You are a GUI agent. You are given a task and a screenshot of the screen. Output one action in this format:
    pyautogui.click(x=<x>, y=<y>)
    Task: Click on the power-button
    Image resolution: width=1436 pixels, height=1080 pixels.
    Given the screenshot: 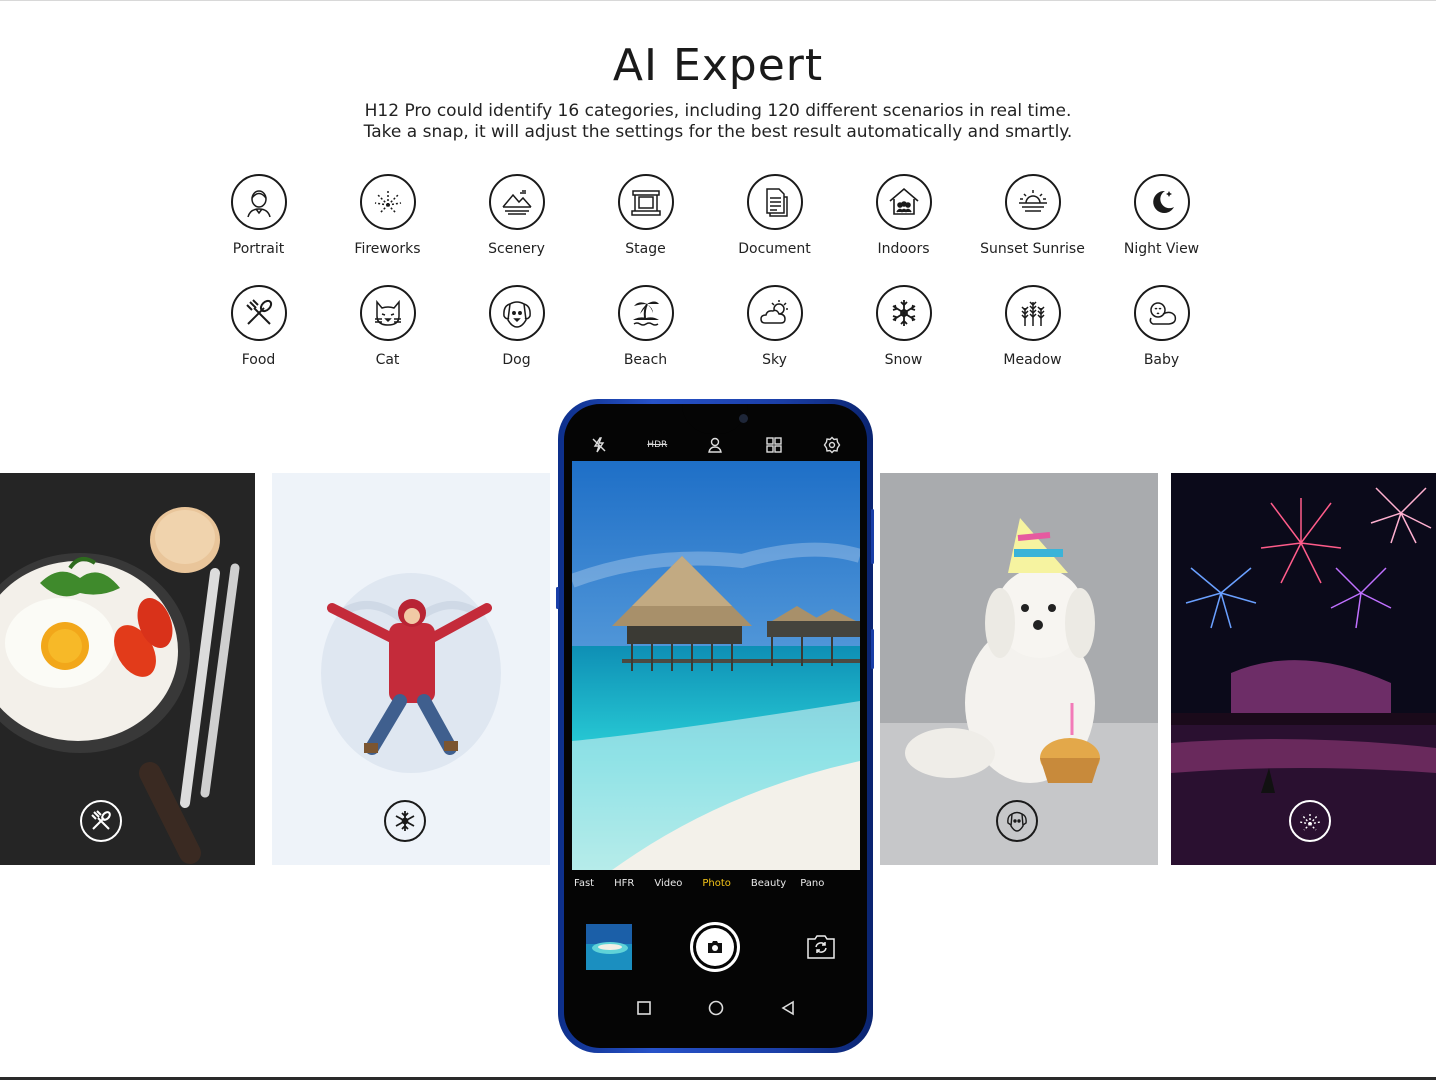 What is the action you would take?
    pyautogui.click(x=872, y=536)
    